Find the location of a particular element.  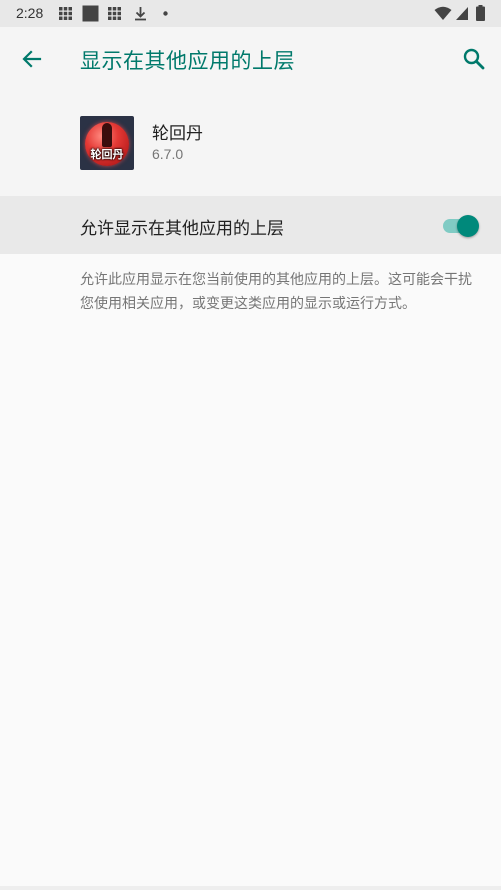

app-bar: 显示在其他应用的上层 is located at coordinates (250, 59).